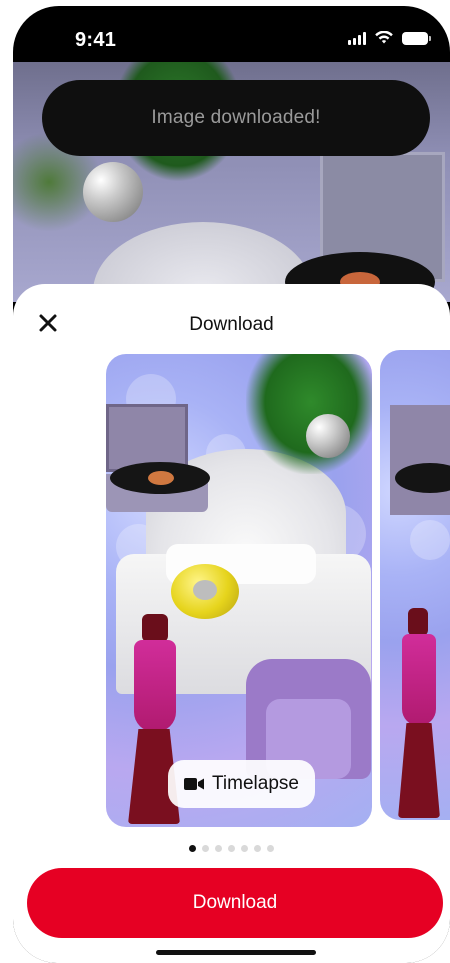  Describe the element at coordinates (357, 38) in the screenshot. I see `signal-icon` at that location.